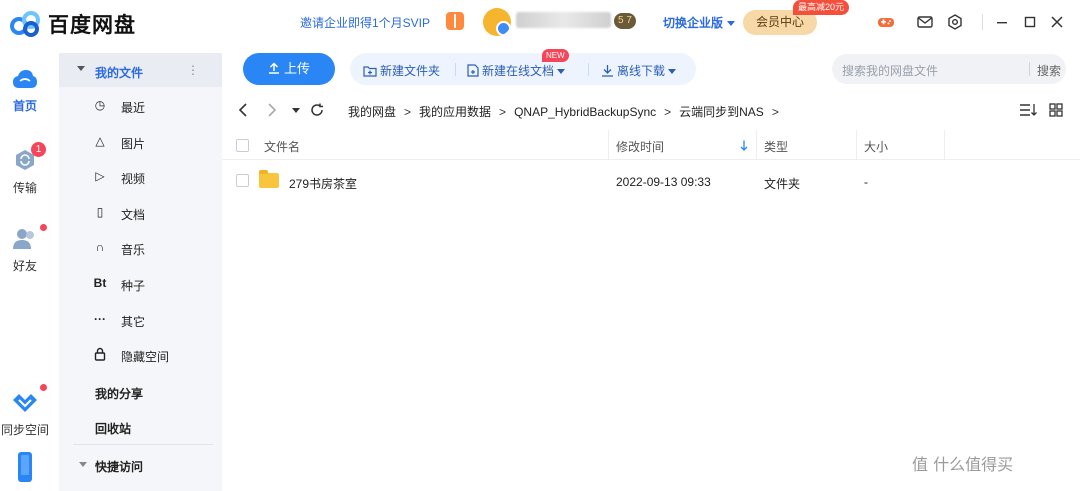 The height and width of the screenshot is (491, 1080). I want to click on sort-desc-icon, so click(744, 145).